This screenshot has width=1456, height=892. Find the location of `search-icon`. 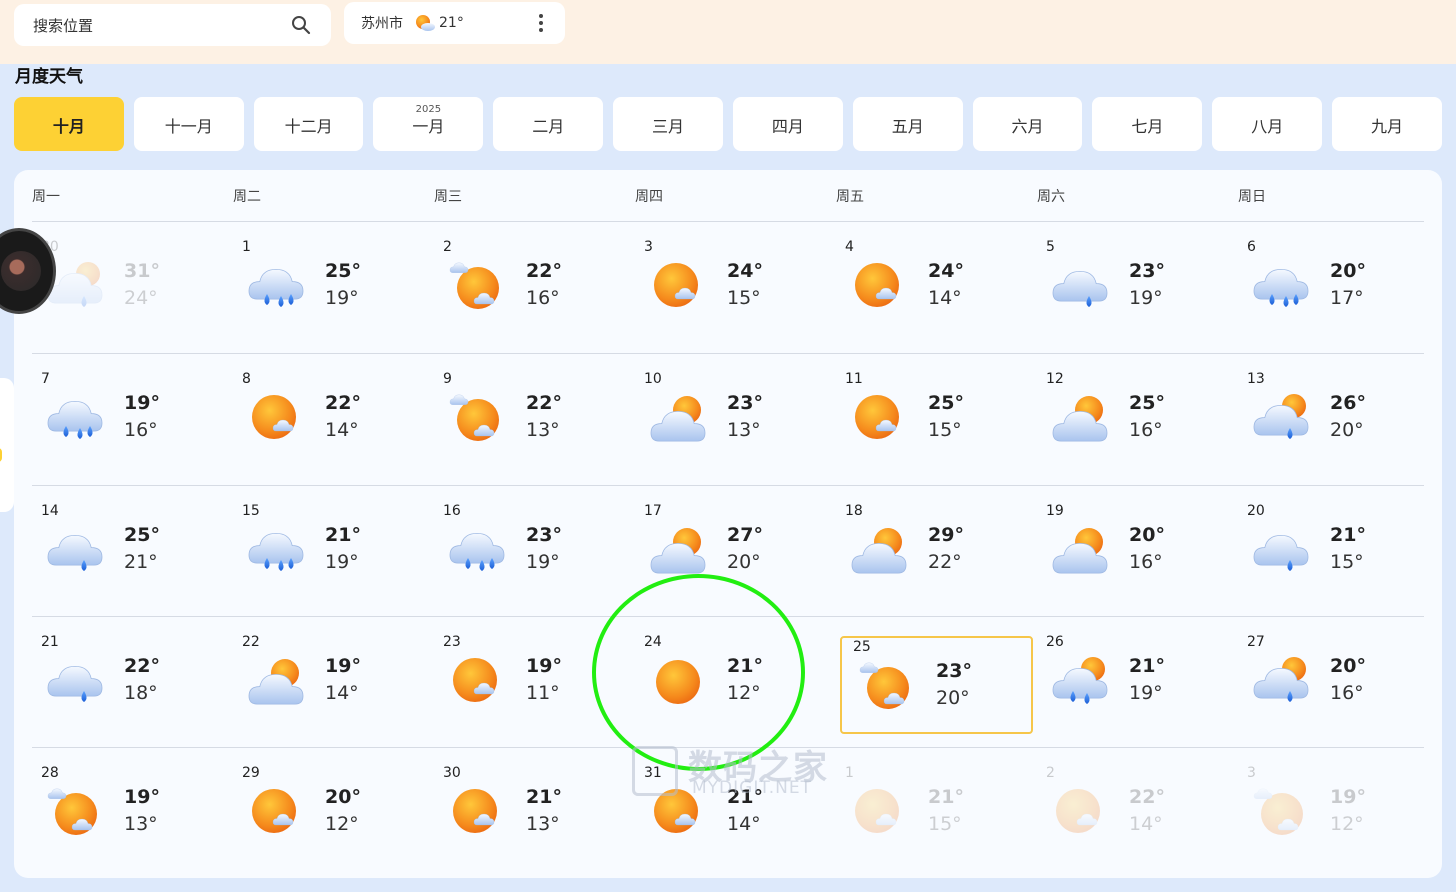

search-icon is located at coordinates (301, 25).